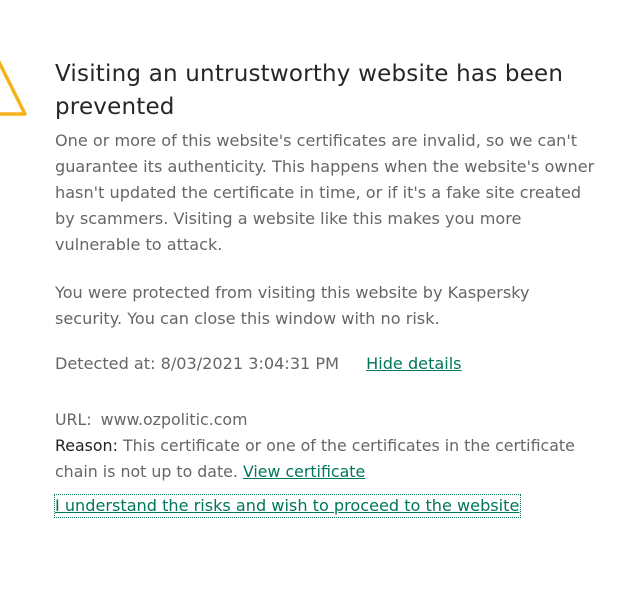  I want to click on view-certificate-link: View certificate, so click(304, 471).